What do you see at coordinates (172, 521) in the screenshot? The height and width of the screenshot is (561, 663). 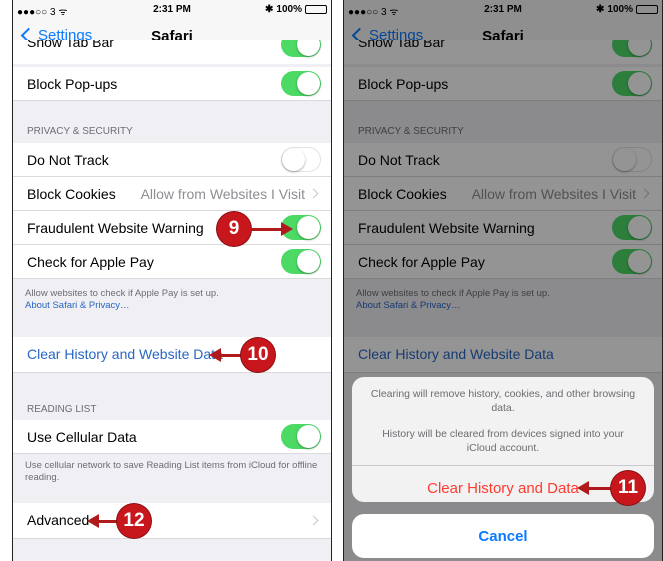 I see `row-advanced: Advanced` at bounding box center [172, 521].